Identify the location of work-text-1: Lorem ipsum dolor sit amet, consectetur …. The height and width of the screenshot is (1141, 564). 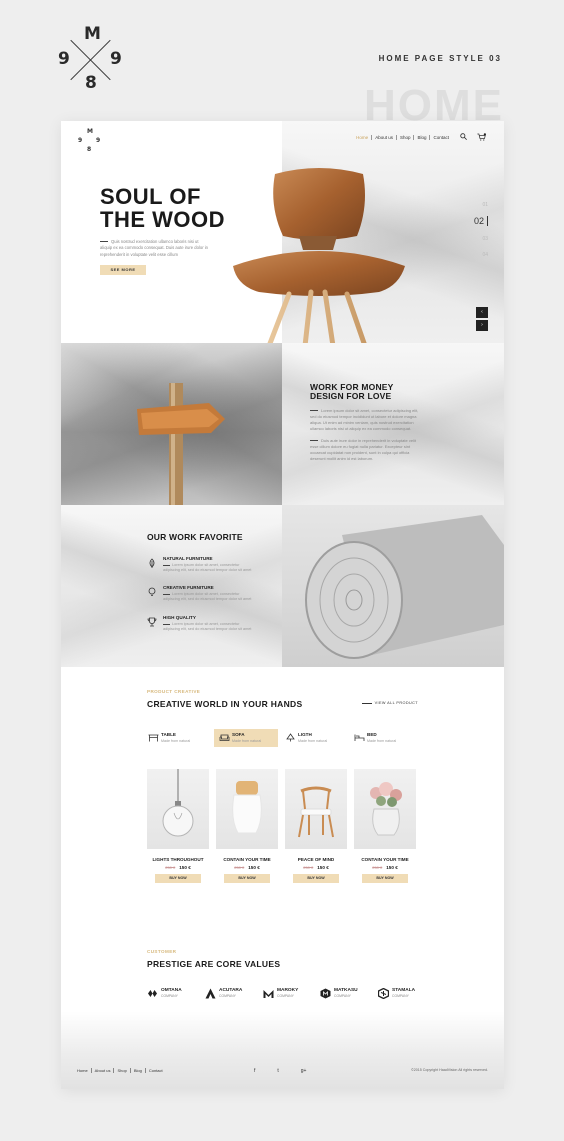
(364, 419).